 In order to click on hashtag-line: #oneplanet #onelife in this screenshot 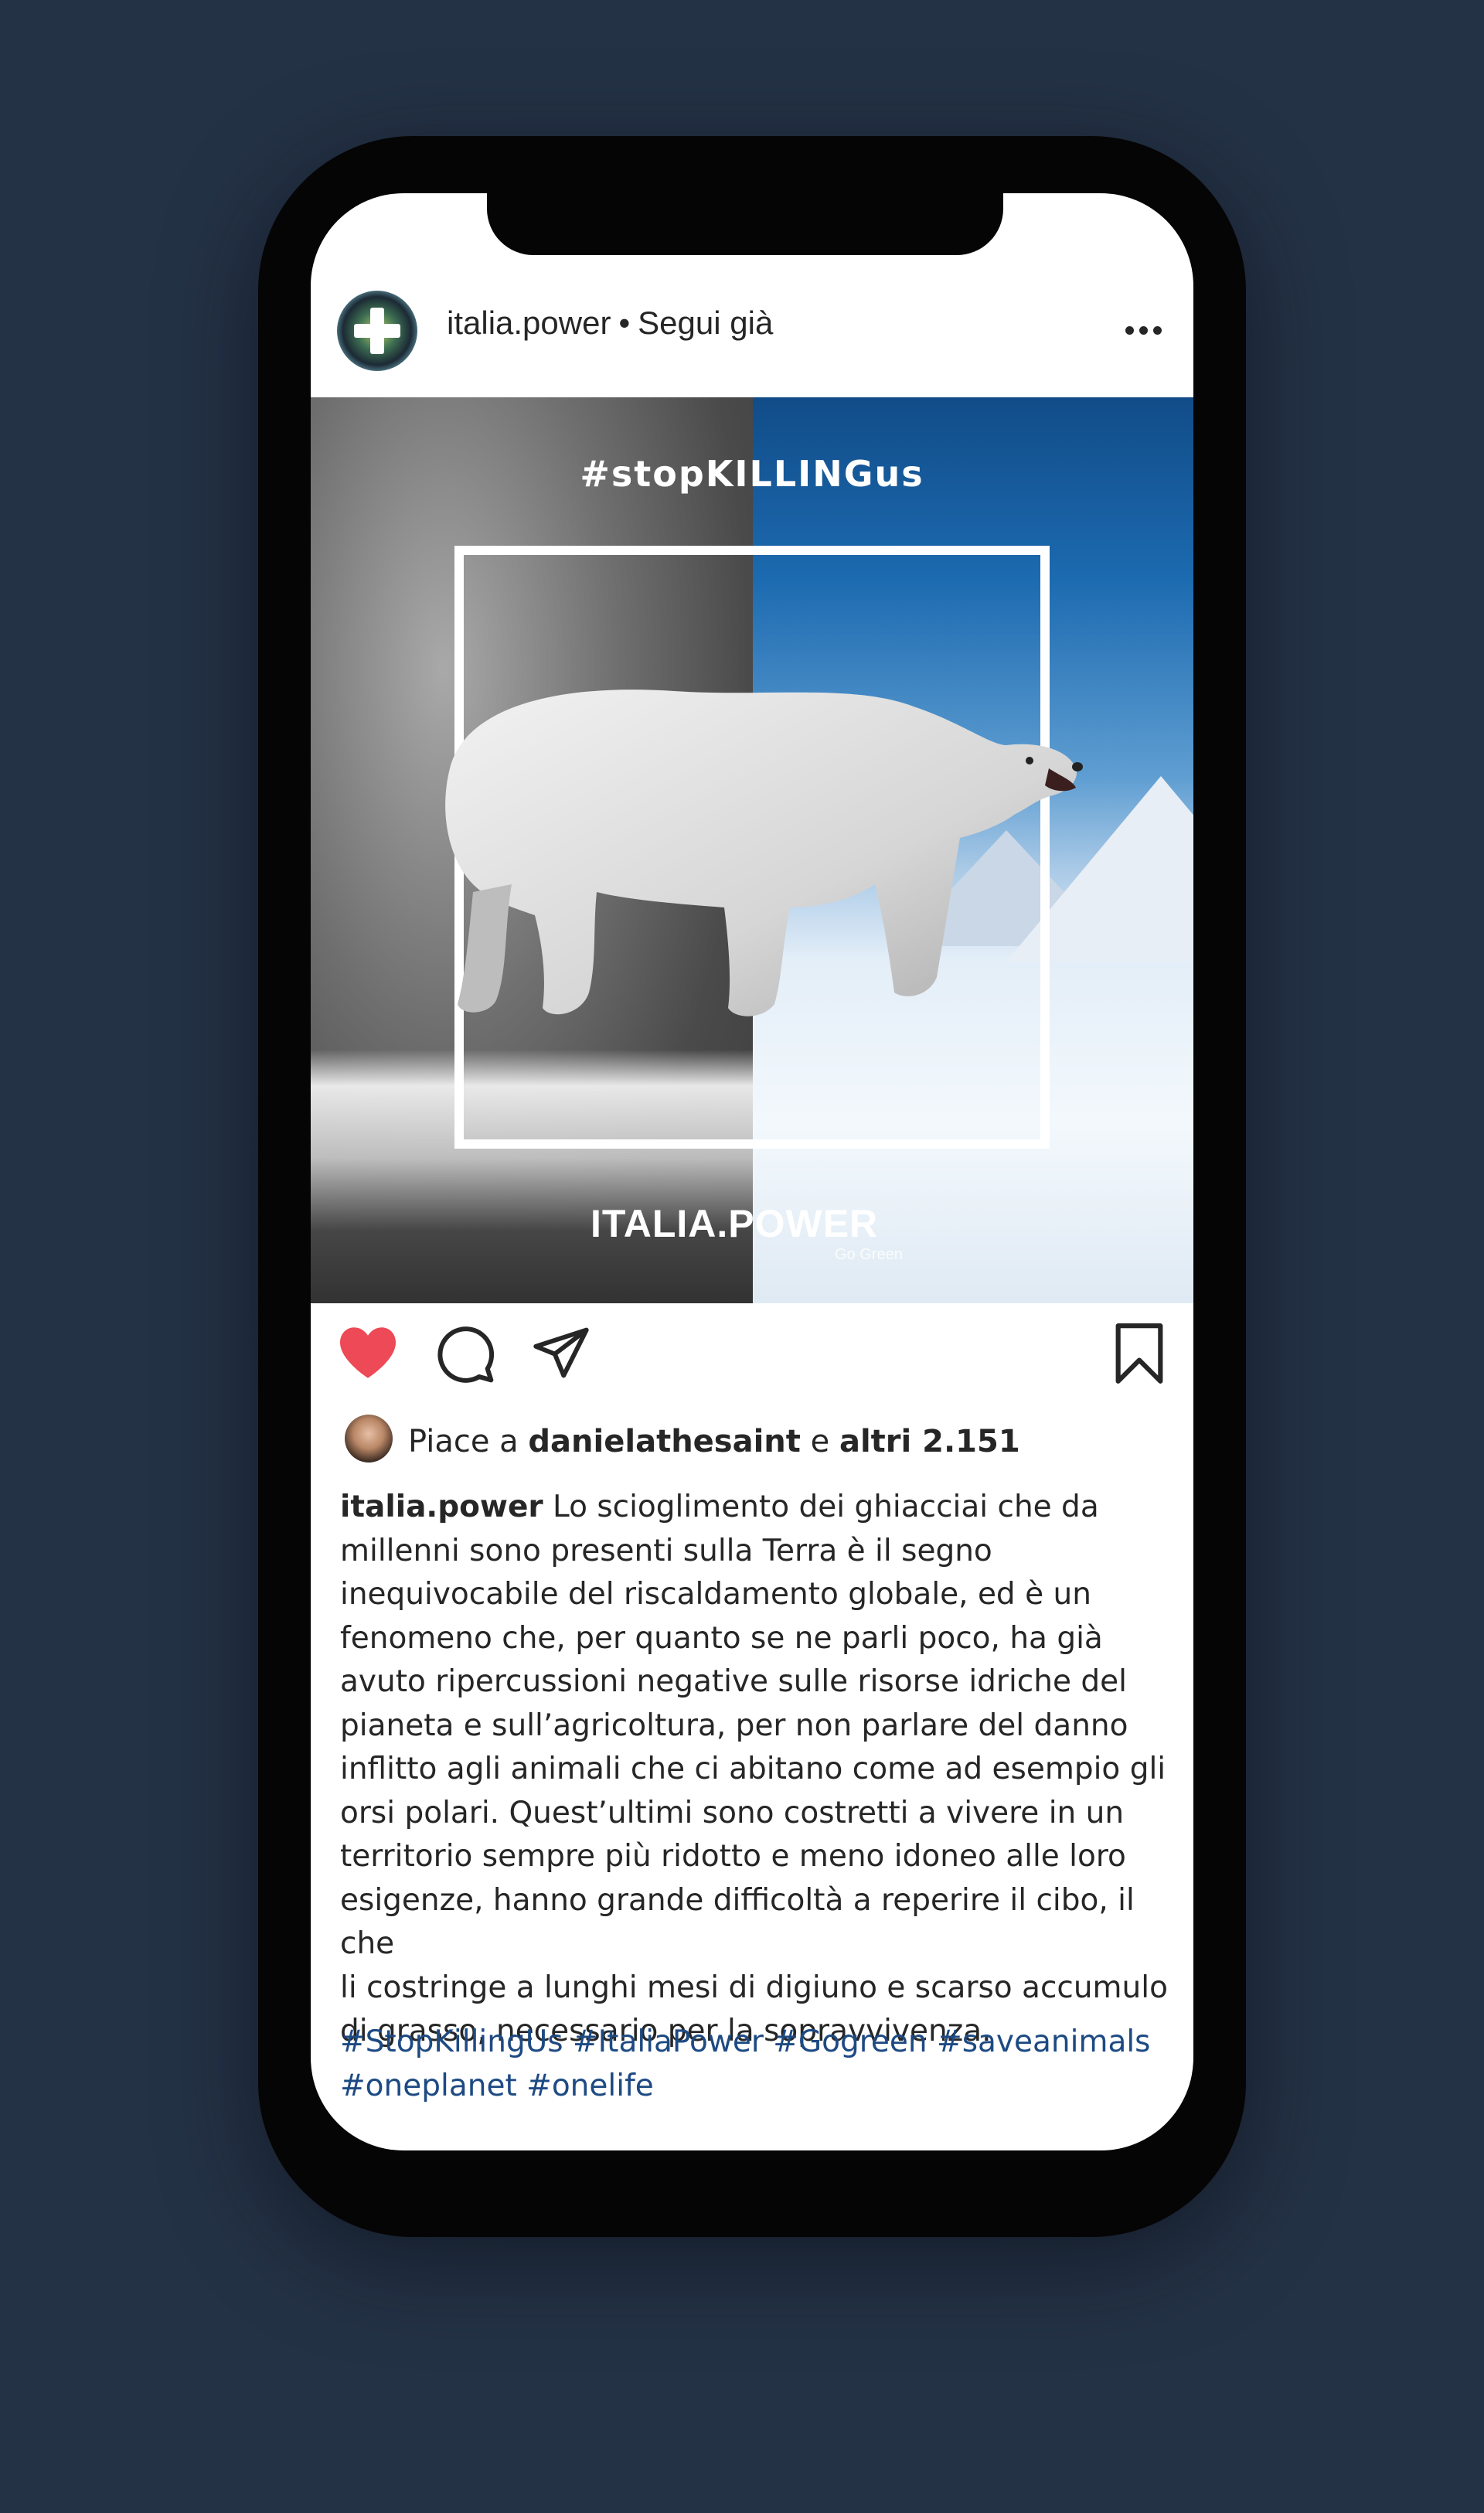, I will do `click(757, 2087)`.